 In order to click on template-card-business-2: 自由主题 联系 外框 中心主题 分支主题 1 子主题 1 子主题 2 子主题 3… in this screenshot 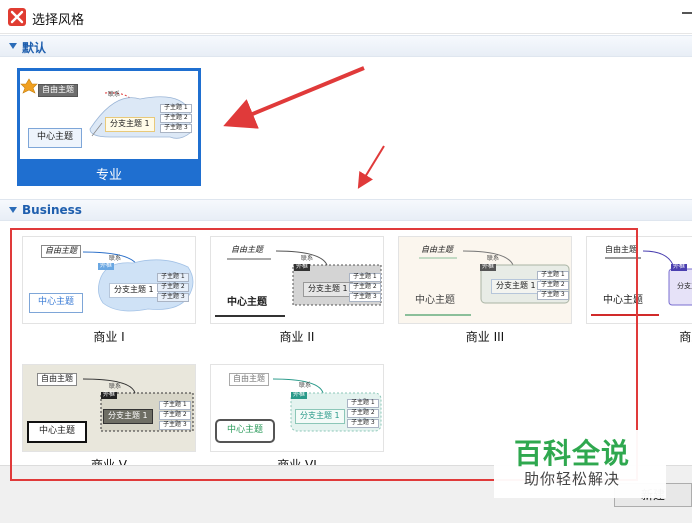, I will do `click(297, 292)`.